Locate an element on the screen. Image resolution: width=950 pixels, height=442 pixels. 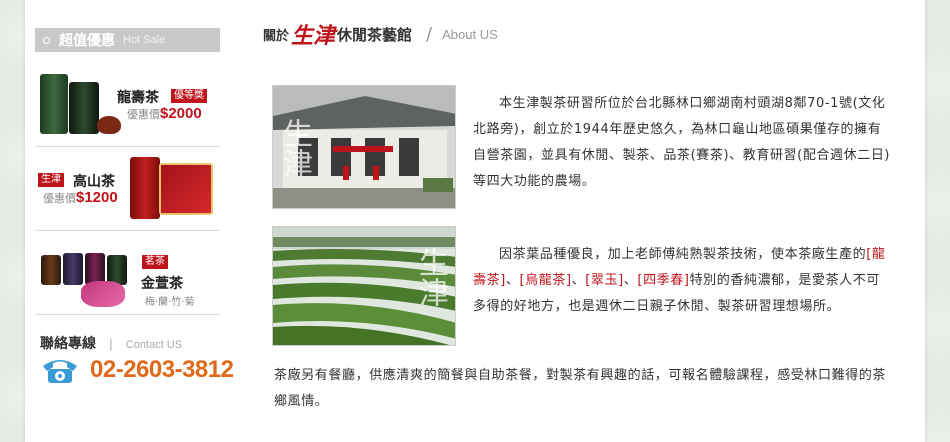
page-title: 關於 生津 休閒茶藝館 / About US is located at coordinates (380, 34).